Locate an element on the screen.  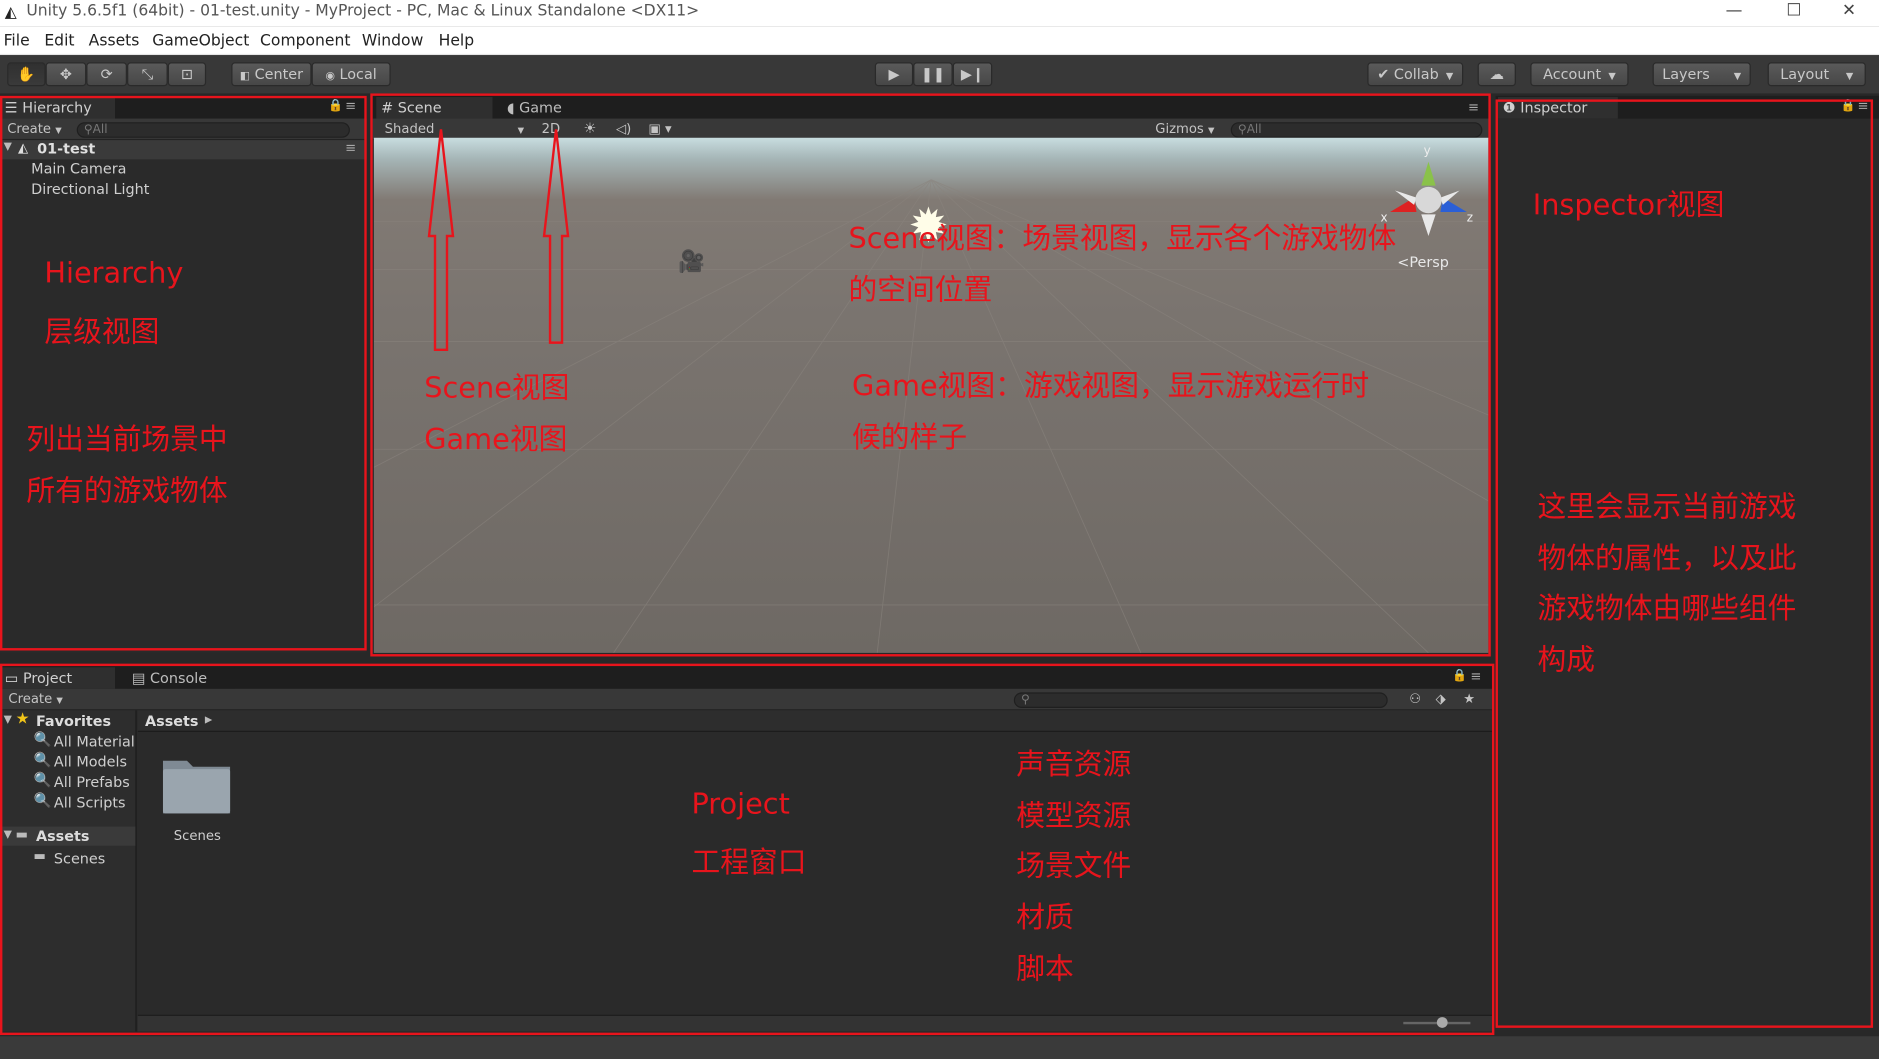
inspector-menu-icon: ≡ is located at coordinates (1862, 106).